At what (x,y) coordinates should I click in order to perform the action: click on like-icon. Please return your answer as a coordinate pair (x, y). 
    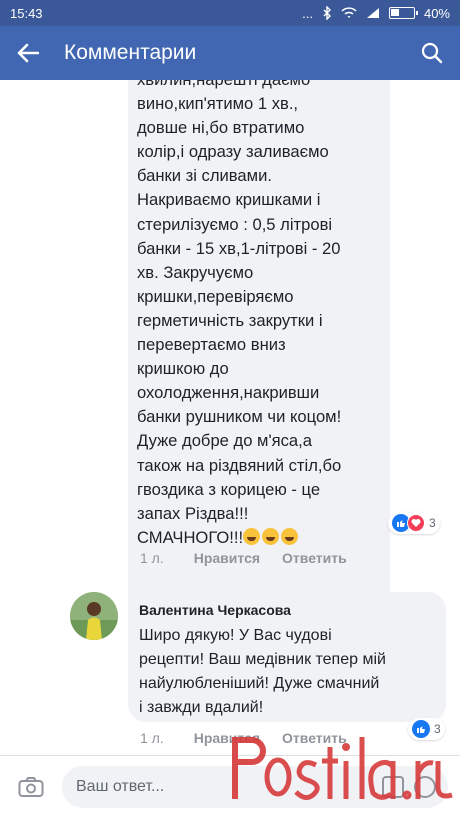
    Looking at the image, I should click on (421, 729).